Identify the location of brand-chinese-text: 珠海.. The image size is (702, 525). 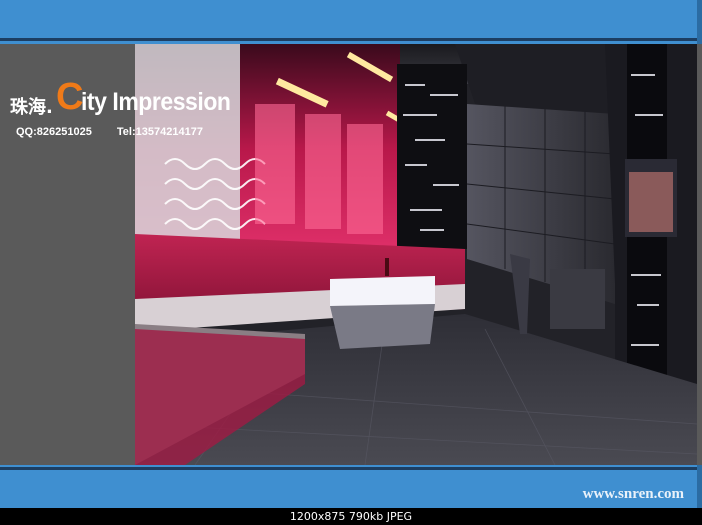
(31, 107).